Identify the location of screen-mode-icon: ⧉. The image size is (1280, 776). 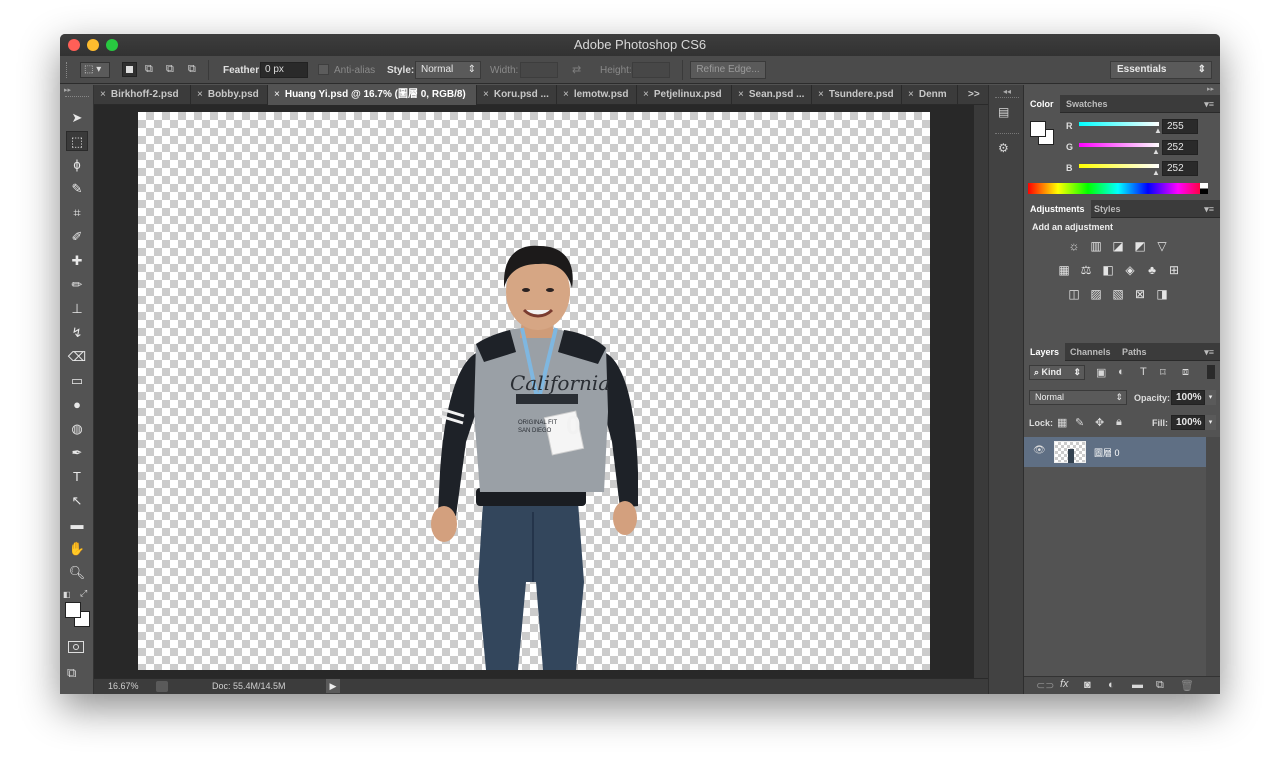
(71, 673).